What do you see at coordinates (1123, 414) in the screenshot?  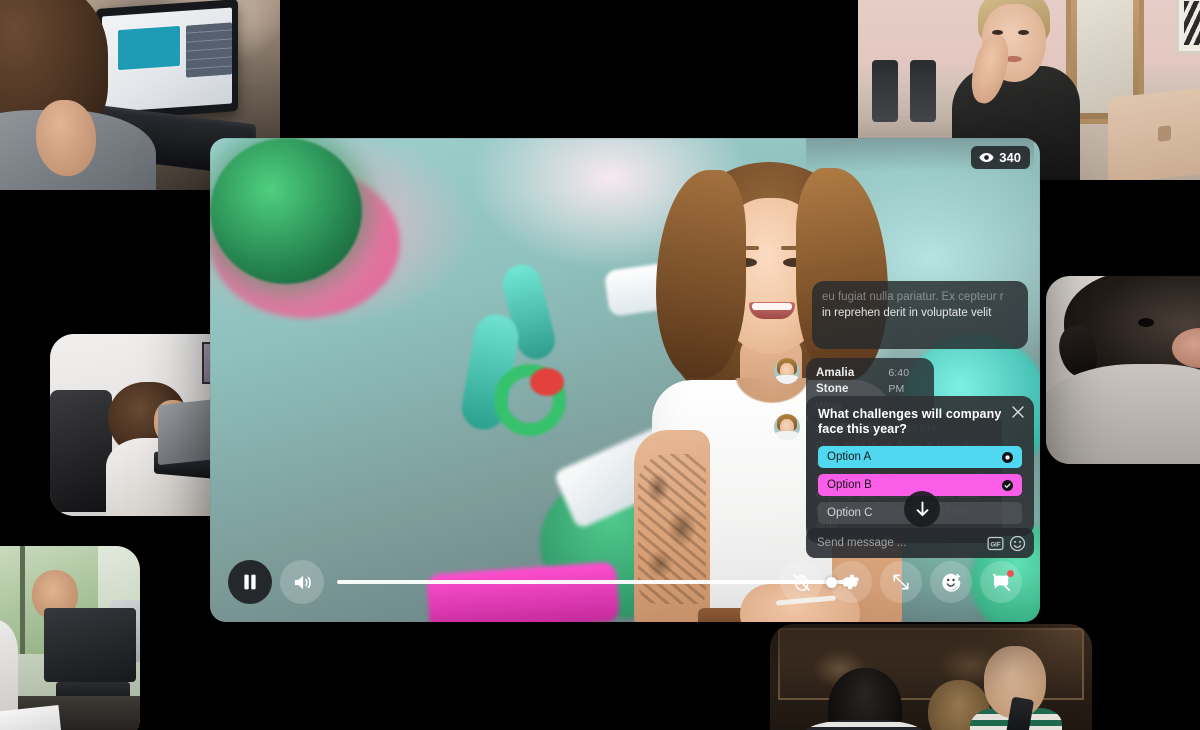 I see `couch-shape` at bounding box center [1123, 414].